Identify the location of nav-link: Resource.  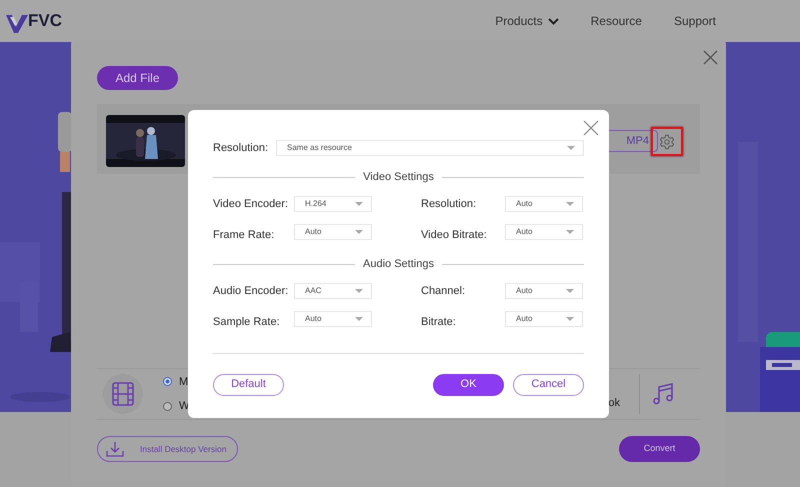
(616, 21).